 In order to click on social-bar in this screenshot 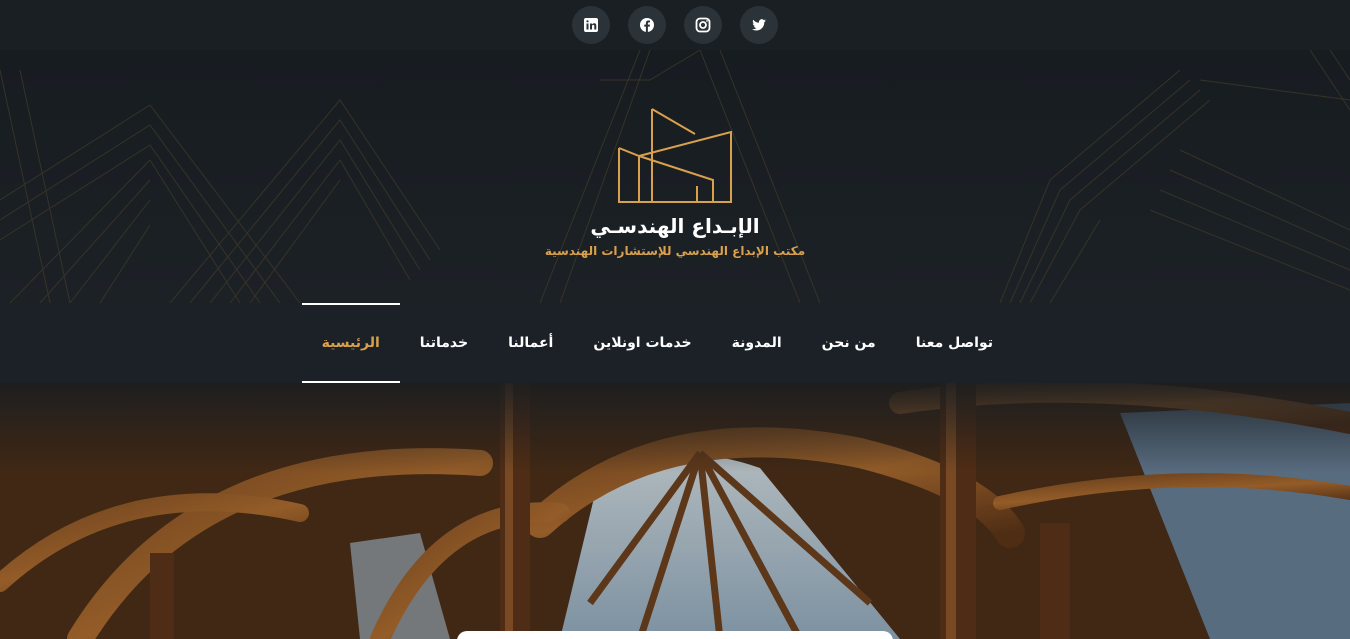, I will do `click(675, 25)`.